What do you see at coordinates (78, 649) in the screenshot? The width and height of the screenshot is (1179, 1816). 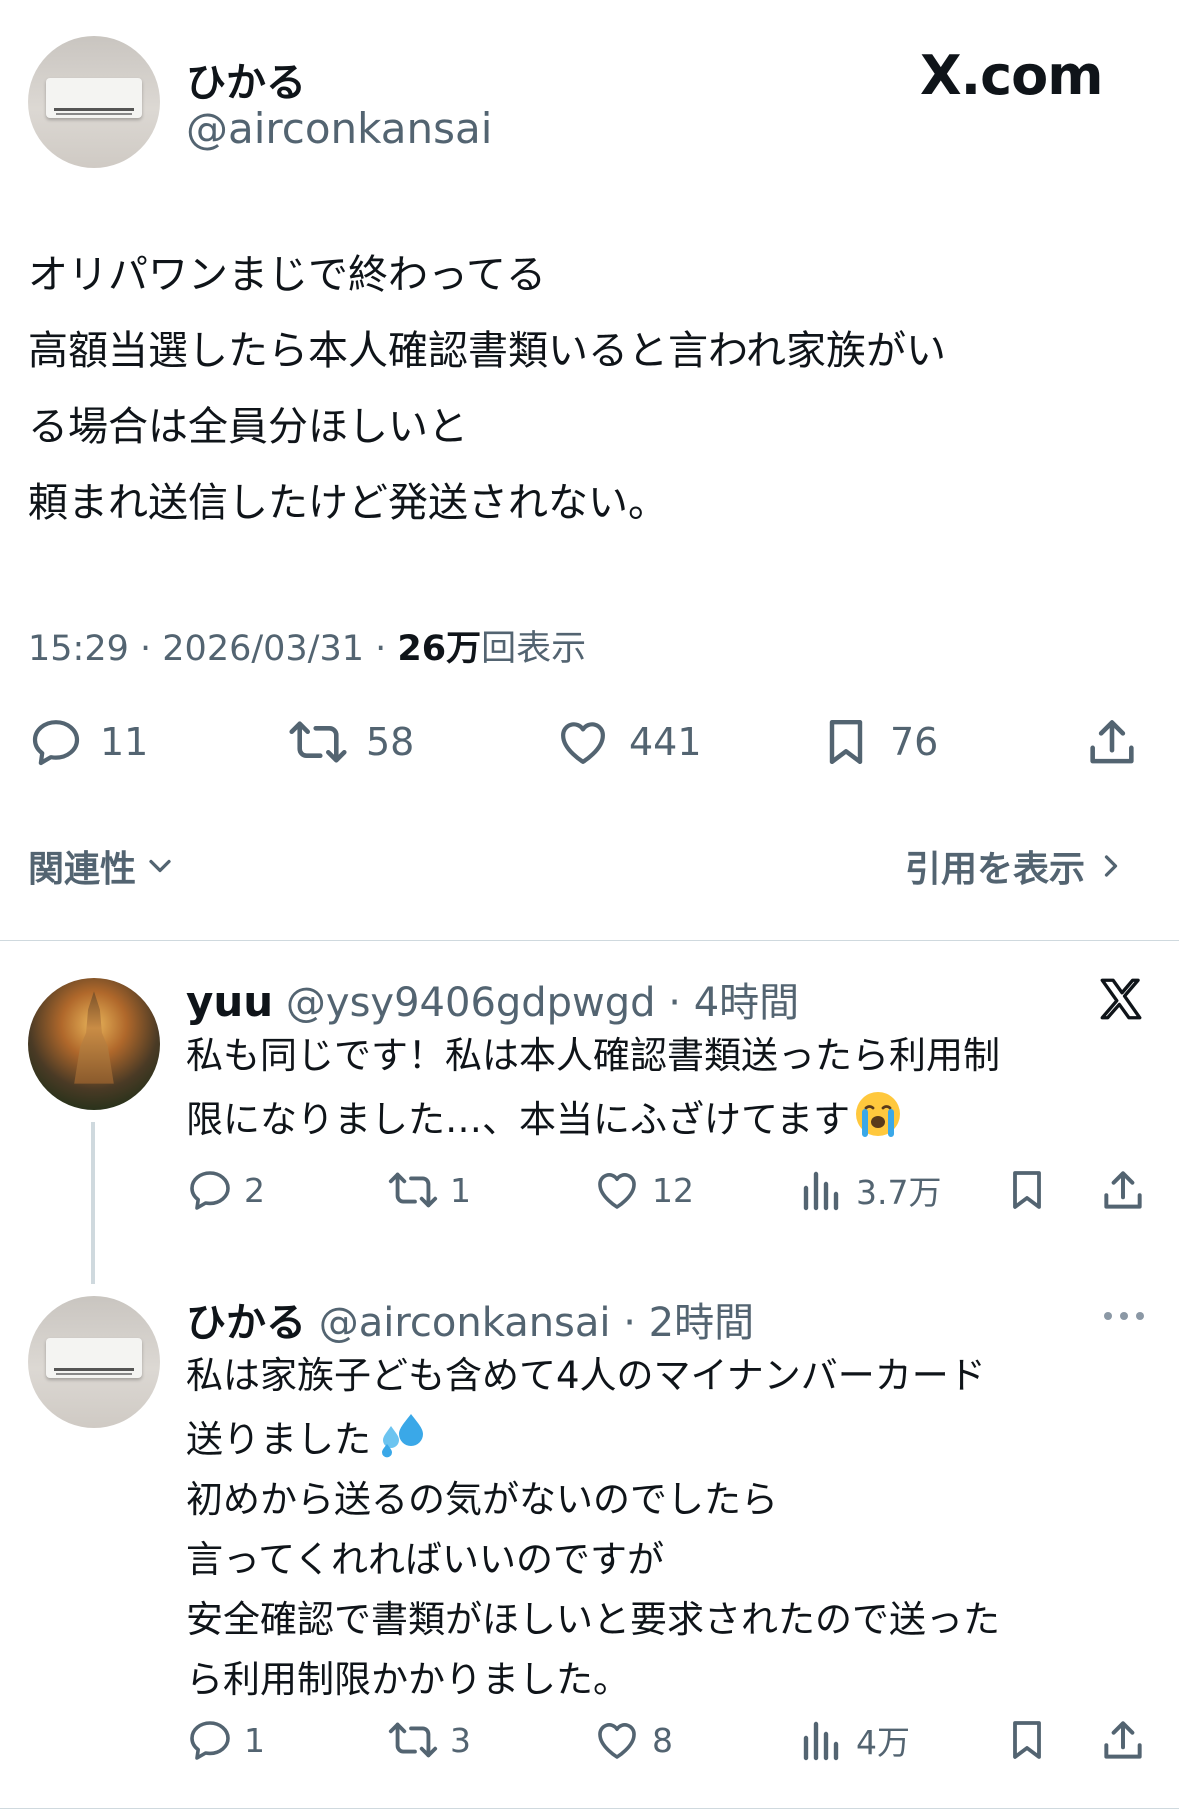 I see `tweet-time: 15:29` at bounding box center [78, 649].